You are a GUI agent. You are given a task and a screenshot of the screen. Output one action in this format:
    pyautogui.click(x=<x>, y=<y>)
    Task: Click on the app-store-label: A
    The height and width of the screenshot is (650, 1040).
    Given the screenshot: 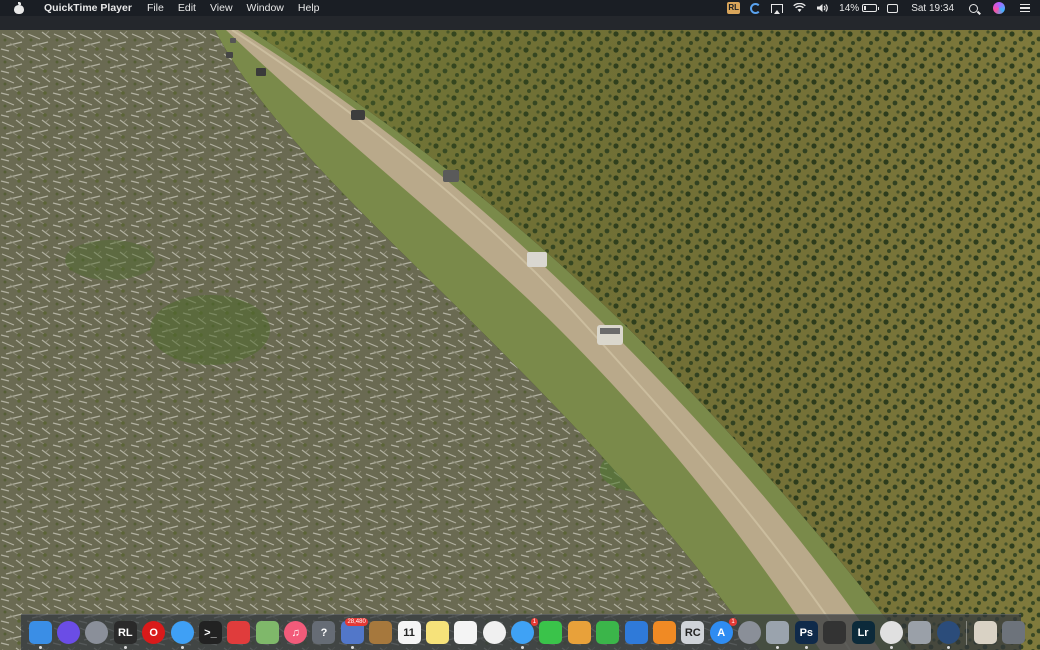 What is the action you would take?
    pyautogui.click(x=721, y=632)
    